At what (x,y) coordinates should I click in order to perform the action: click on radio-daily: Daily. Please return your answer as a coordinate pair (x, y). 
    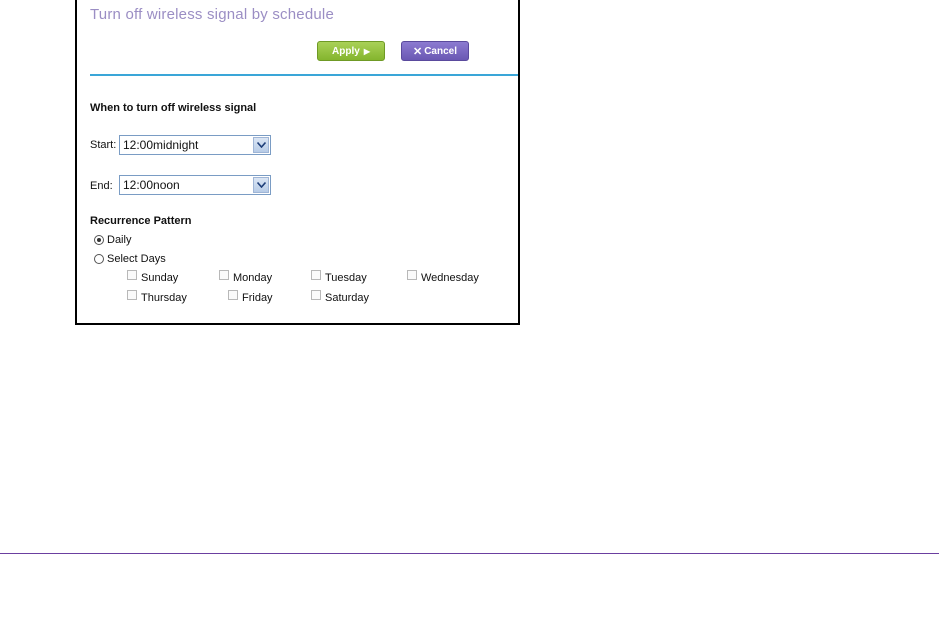
    Looking at the image, I should click on (112, 240).